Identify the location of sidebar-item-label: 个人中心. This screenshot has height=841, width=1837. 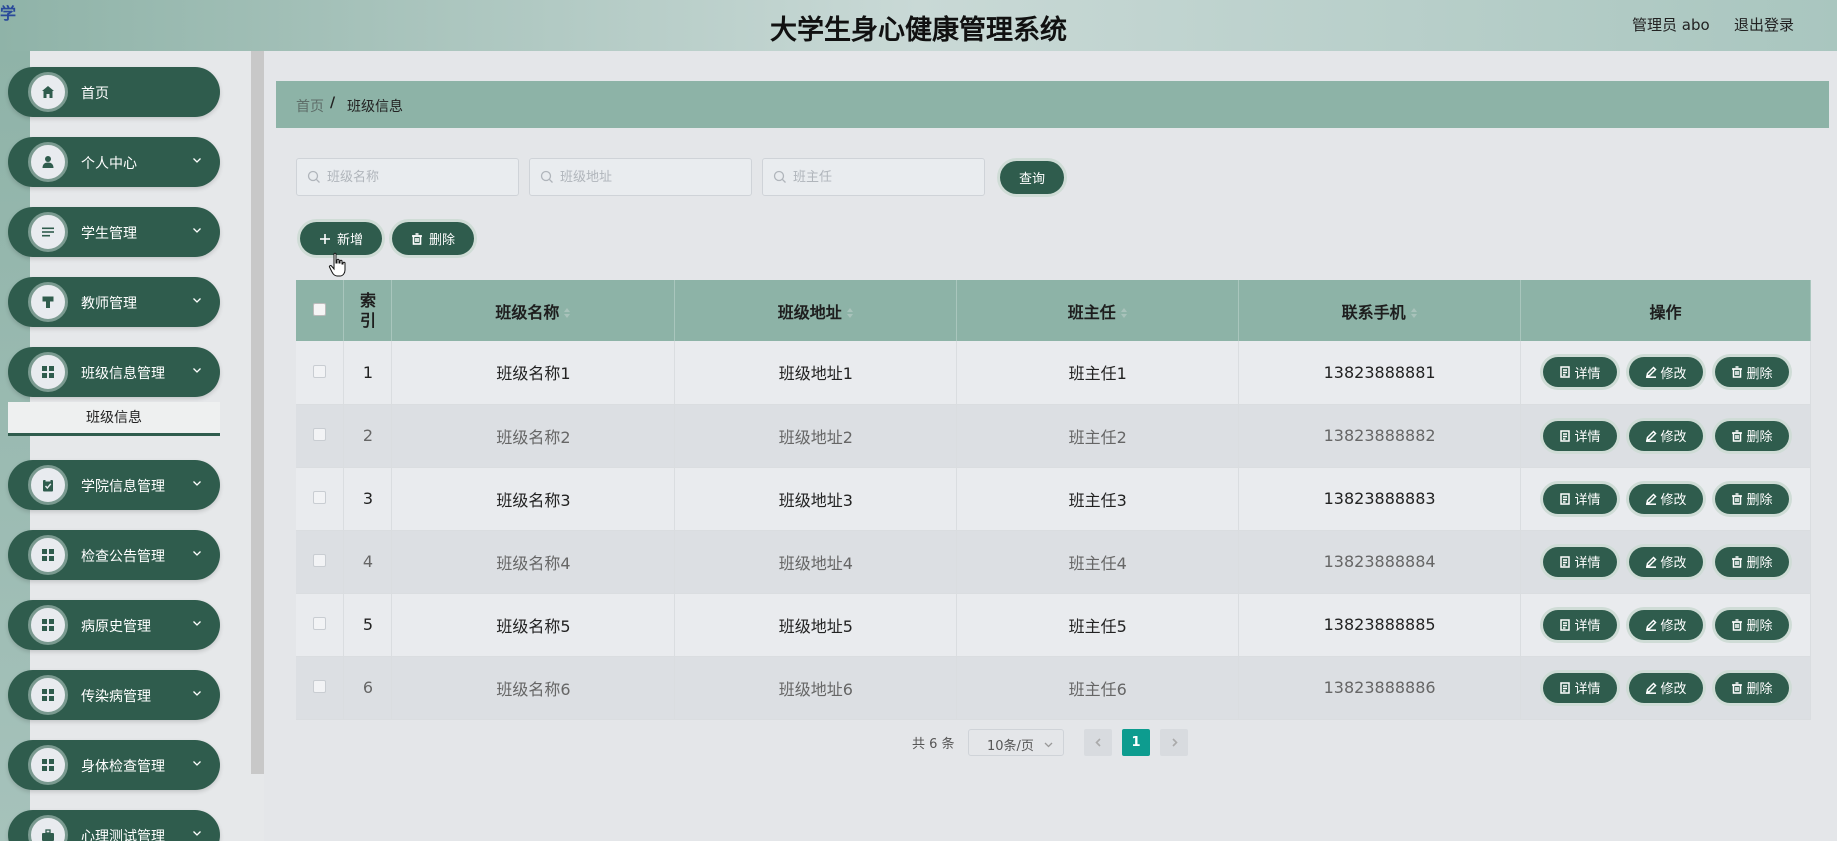
(109, 164).